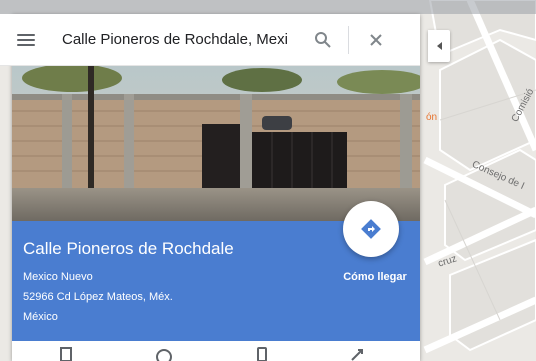 The height and width of the screenshot is (361, 536). What do you see at coordinates (40, 317) in the screenshot?
I see `address-line-3: México` at bounding box center [40, 317].